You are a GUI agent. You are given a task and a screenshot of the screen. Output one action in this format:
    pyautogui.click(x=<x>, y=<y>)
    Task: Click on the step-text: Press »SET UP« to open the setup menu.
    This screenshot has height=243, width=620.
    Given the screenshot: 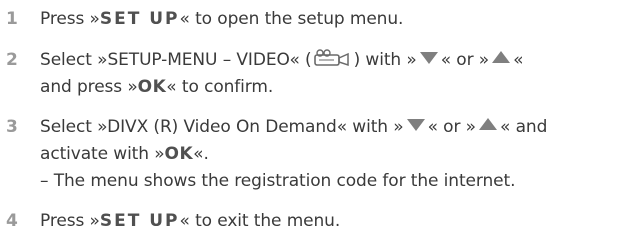 What is the action you would take?
    pyautogui.click(x=326, y=19)
    